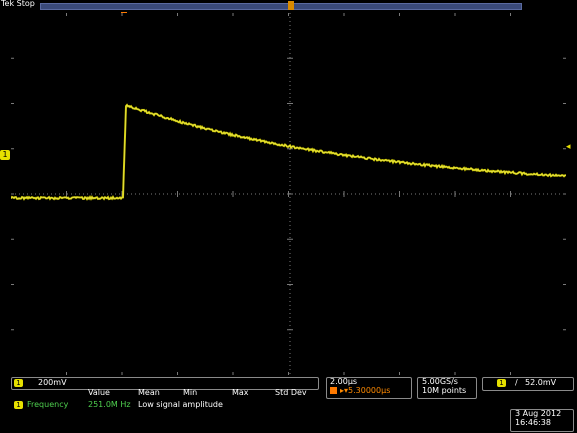  Describe the element at coordinates (18, 4) in the screenshot. I see `acquisition-status: Tek Stop` at that location.